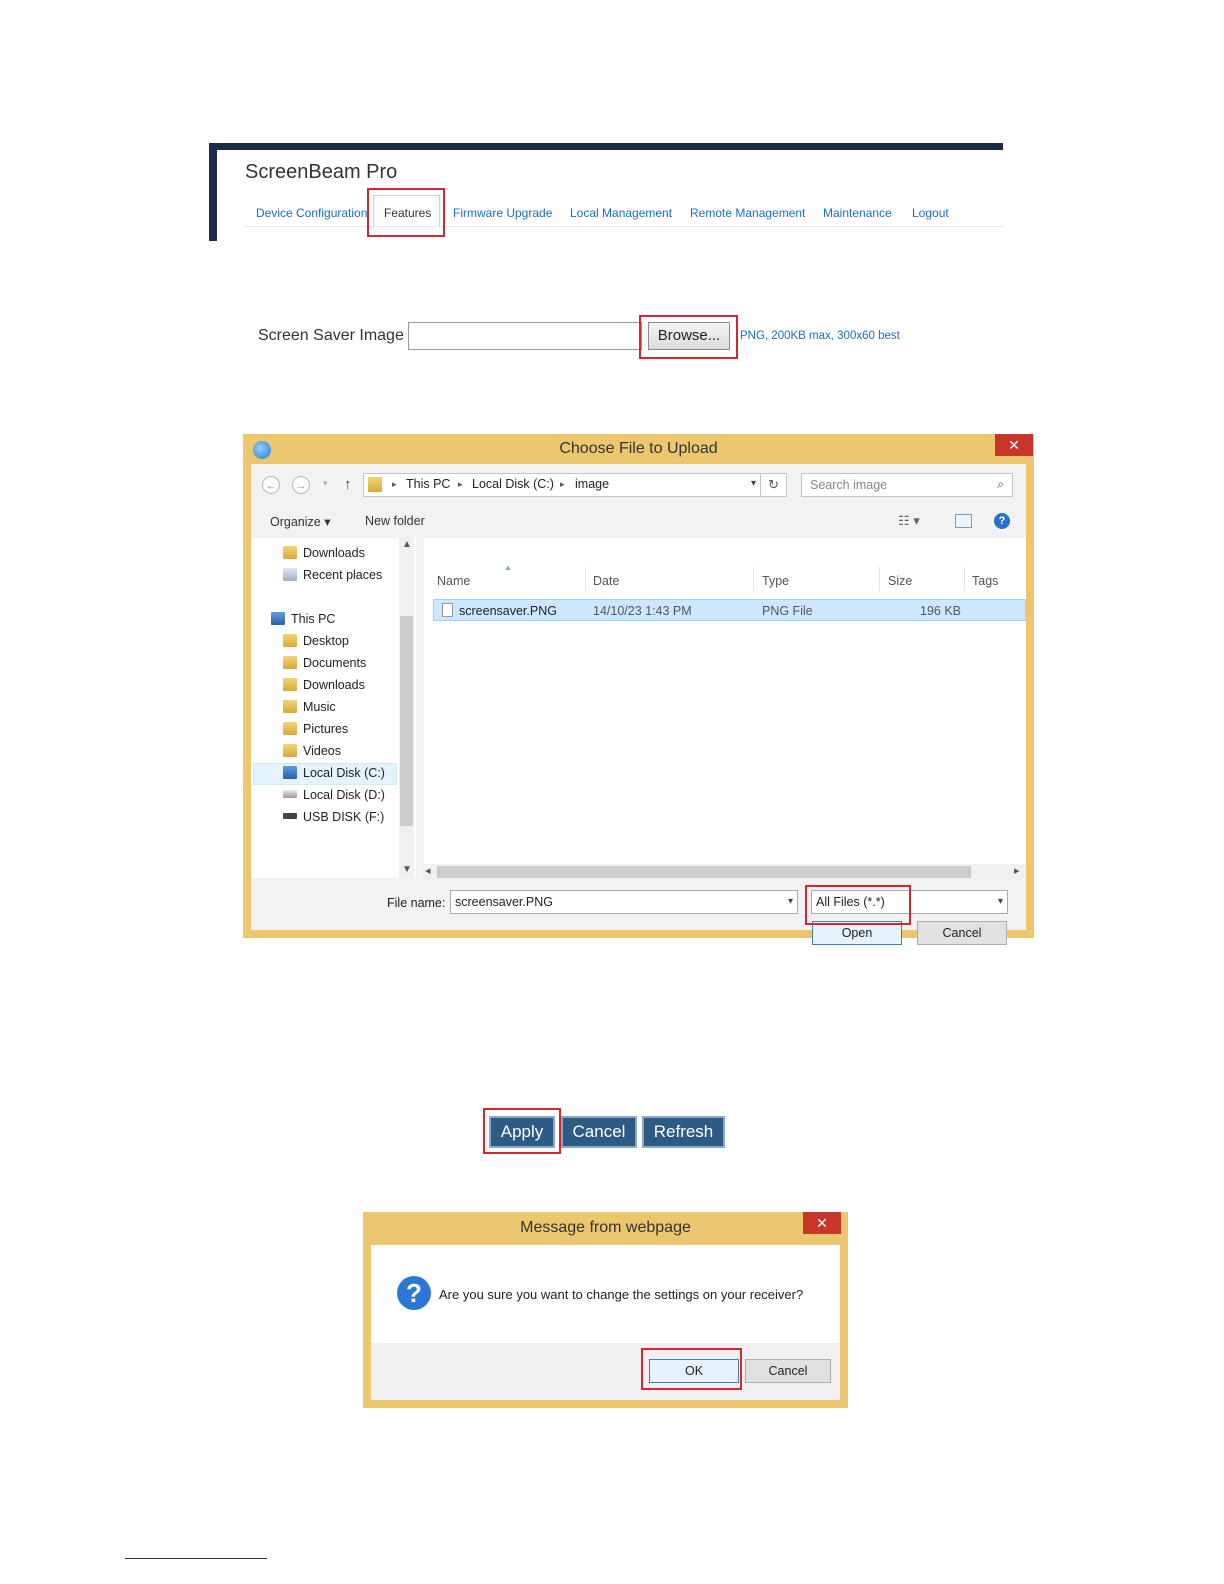 The width and height of the screenshot is (1224, 1584). I want to click on sidebar-item-documents: Documents, so click(324, 663).